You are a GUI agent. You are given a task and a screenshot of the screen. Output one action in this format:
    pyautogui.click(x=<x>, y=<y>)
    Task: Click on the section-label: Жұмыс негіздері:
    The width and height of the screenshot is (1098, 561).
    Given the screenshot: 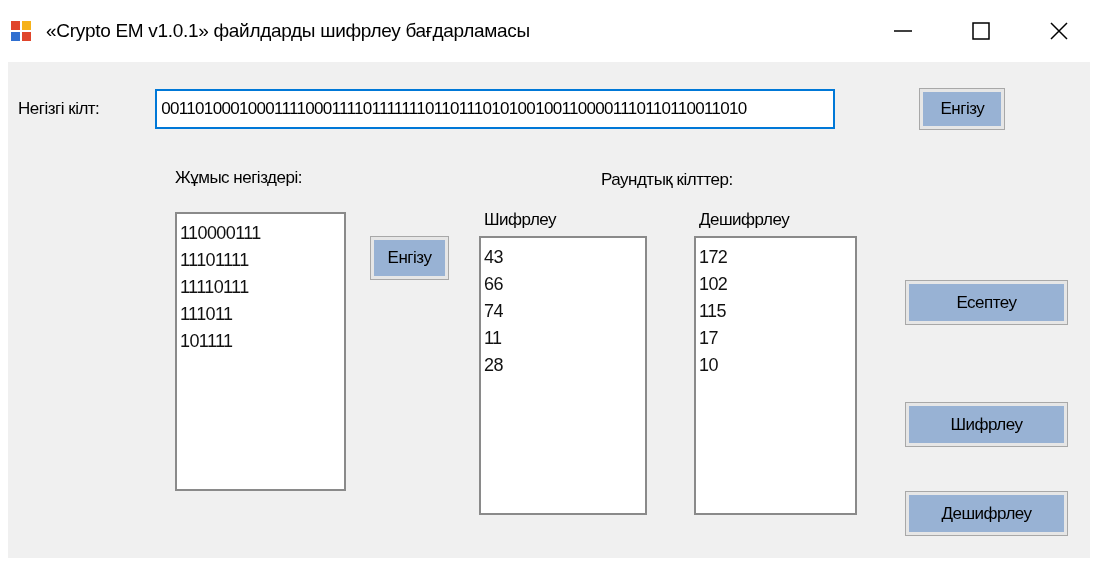 What is the action you would take?
    pyautogui.click(x=238, y=178)
    